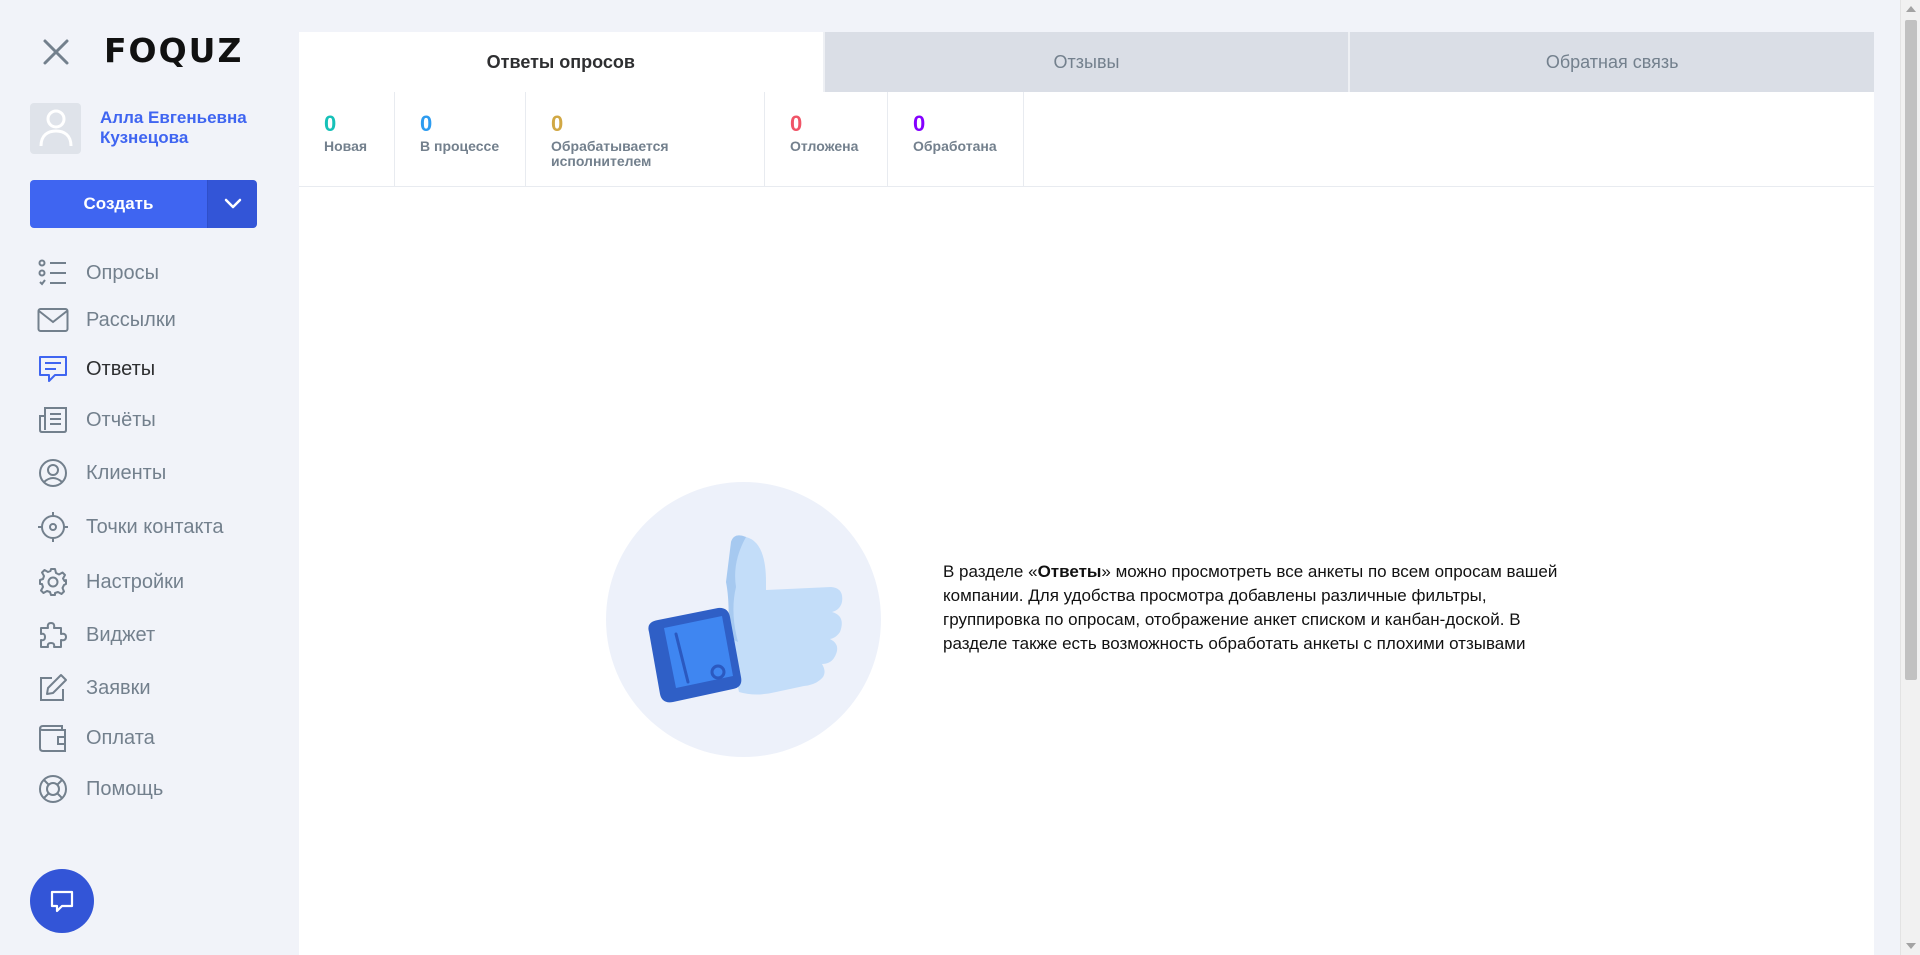 The width and height of the screenshot is (1920, 955). Describe the element at coordinates (53, 789) in the screenshot. I see `lifebuoy-icon` at that location.